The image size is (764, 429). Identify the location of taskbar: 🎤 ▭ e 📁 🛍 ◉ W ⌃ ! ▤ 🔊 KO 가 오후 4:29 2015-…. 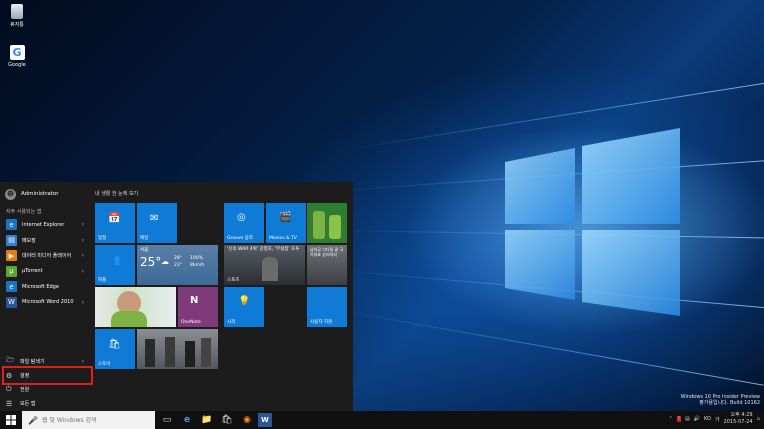
(382, 420).